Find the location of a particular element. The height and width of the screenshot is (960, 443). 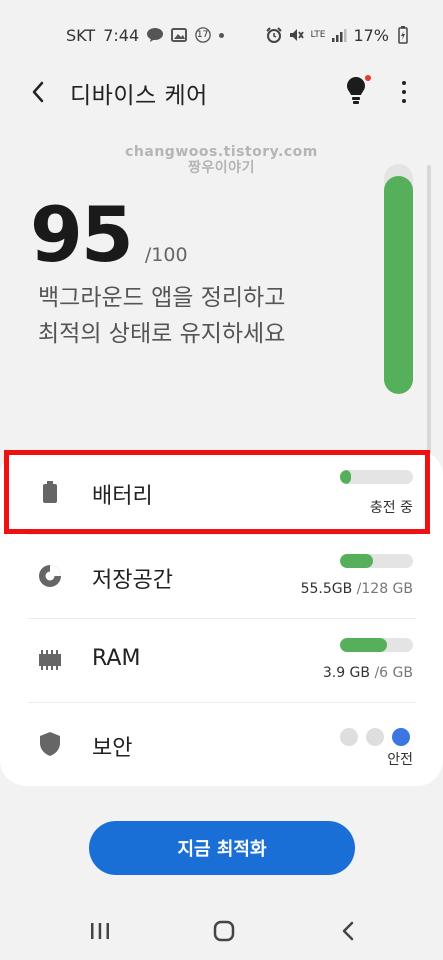

signal-icon is located at coordinates (339, 35).